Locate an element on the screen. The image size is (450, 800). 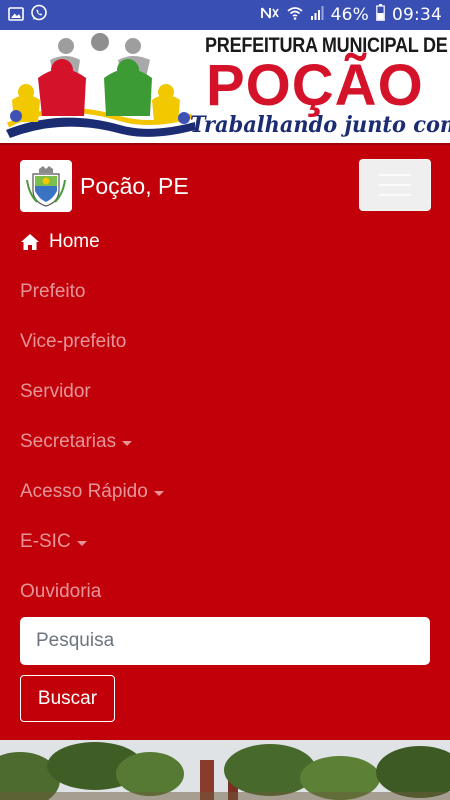
home-icon is located at coordinates (30, 242).